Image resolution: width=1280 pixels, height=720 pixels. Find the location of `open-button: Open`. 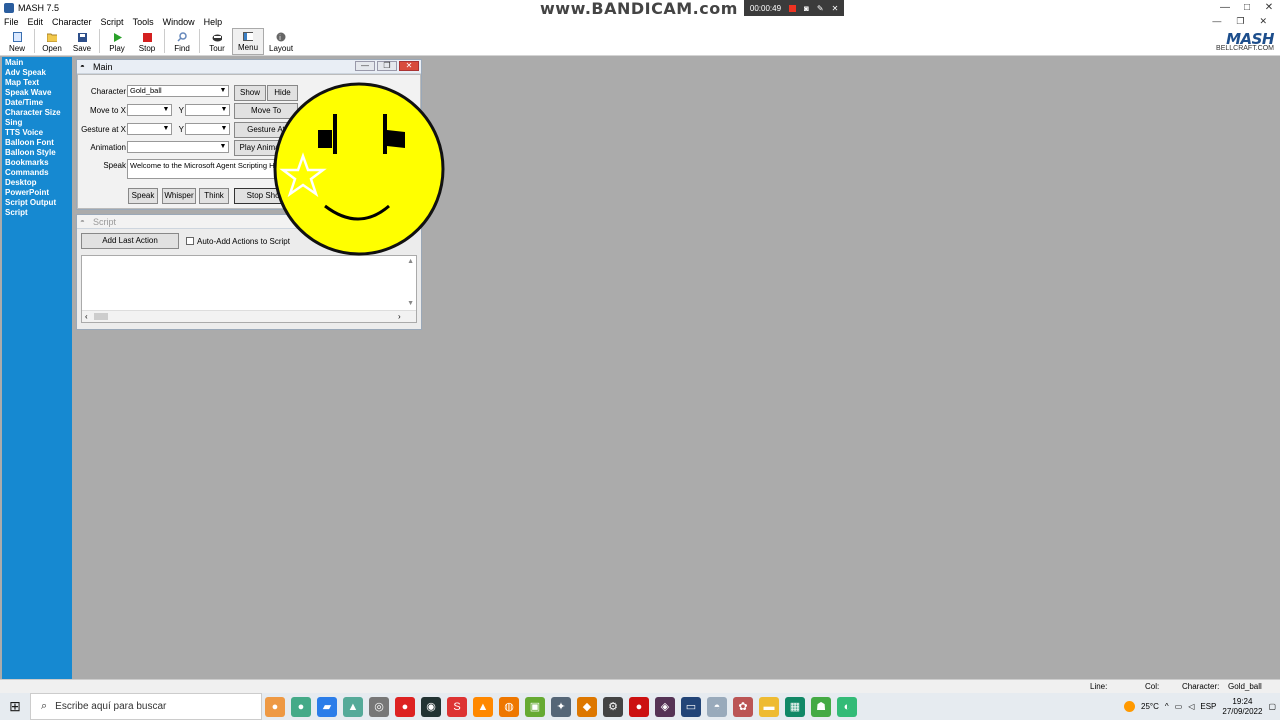

open-button: Open is located at coordinates (52, 41).